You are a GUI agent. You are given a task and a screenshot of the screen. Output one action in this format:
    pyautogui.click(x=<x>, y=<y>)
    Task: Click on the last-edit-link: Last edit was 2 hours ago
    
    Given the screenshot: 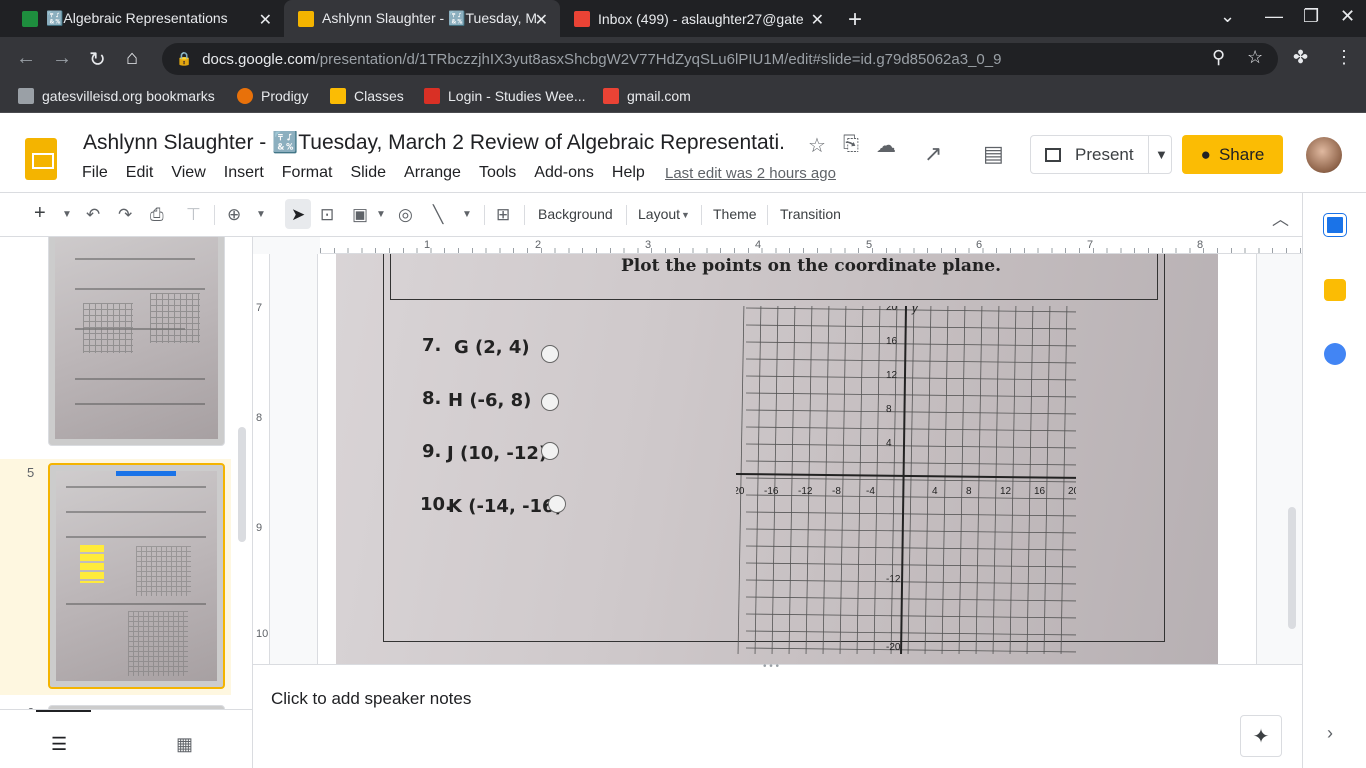 What is the action you would take?
    pyautogui.click(x=750, y=173)
    